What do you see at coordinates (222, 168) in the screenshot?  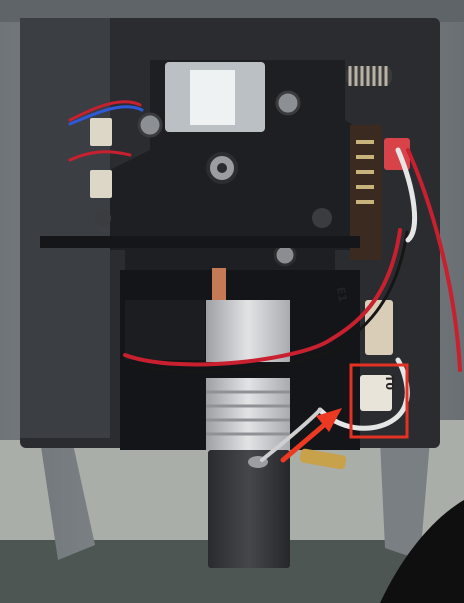 I see `gear-center-icon` at bounding box center [222, 168].